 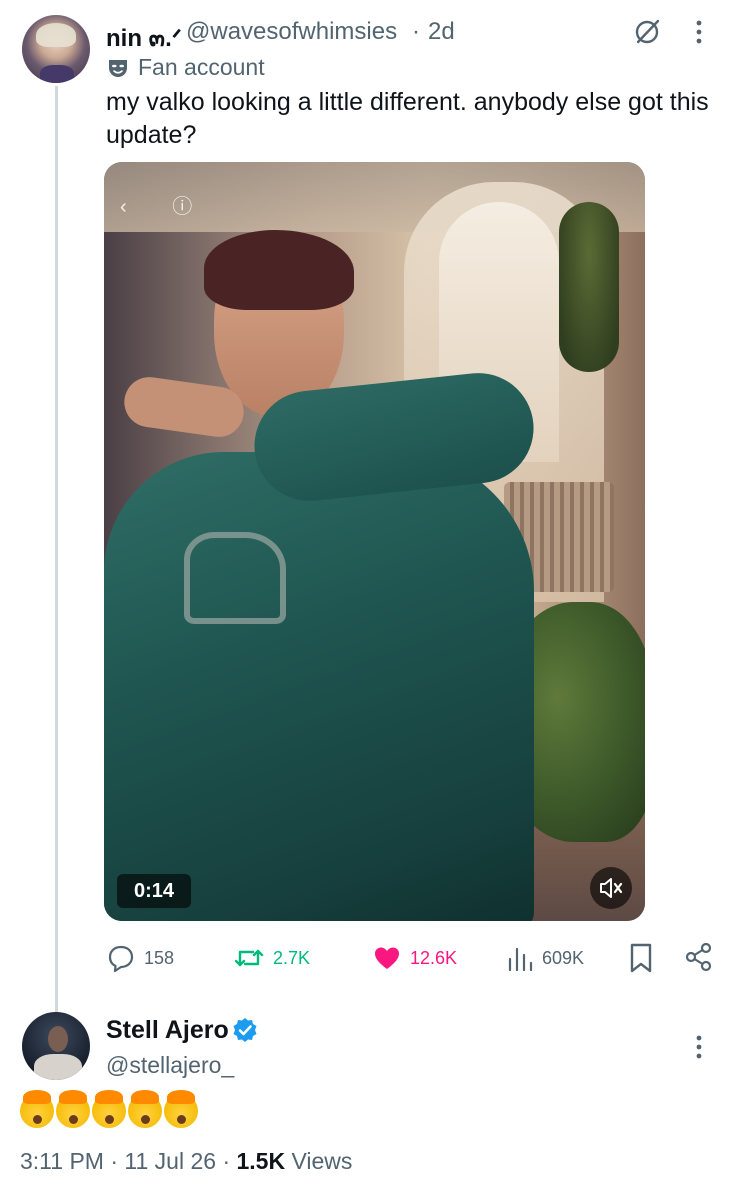 I want to click on views-total: 1.5K, so click(x=261, y=1161).